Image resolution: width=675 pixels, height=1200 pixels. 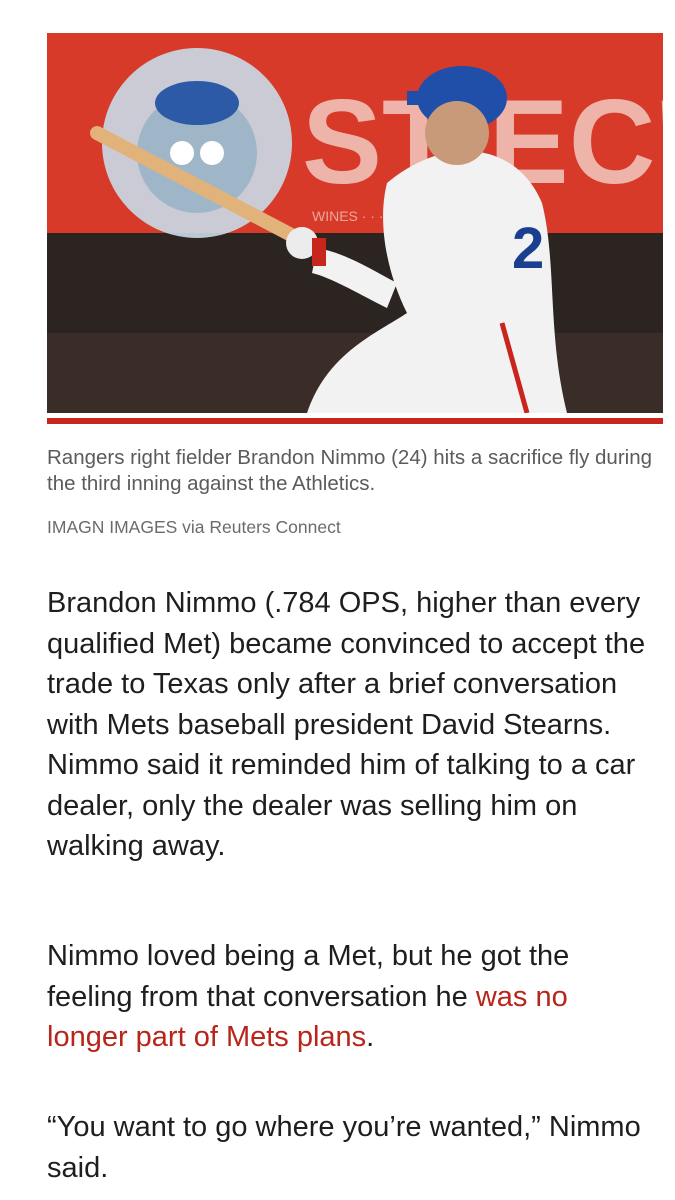 What do you see at coordinates (370, 1037) in the screenshot?
I see `paragraph-text-end: .` at bounding box center [370, 1037].